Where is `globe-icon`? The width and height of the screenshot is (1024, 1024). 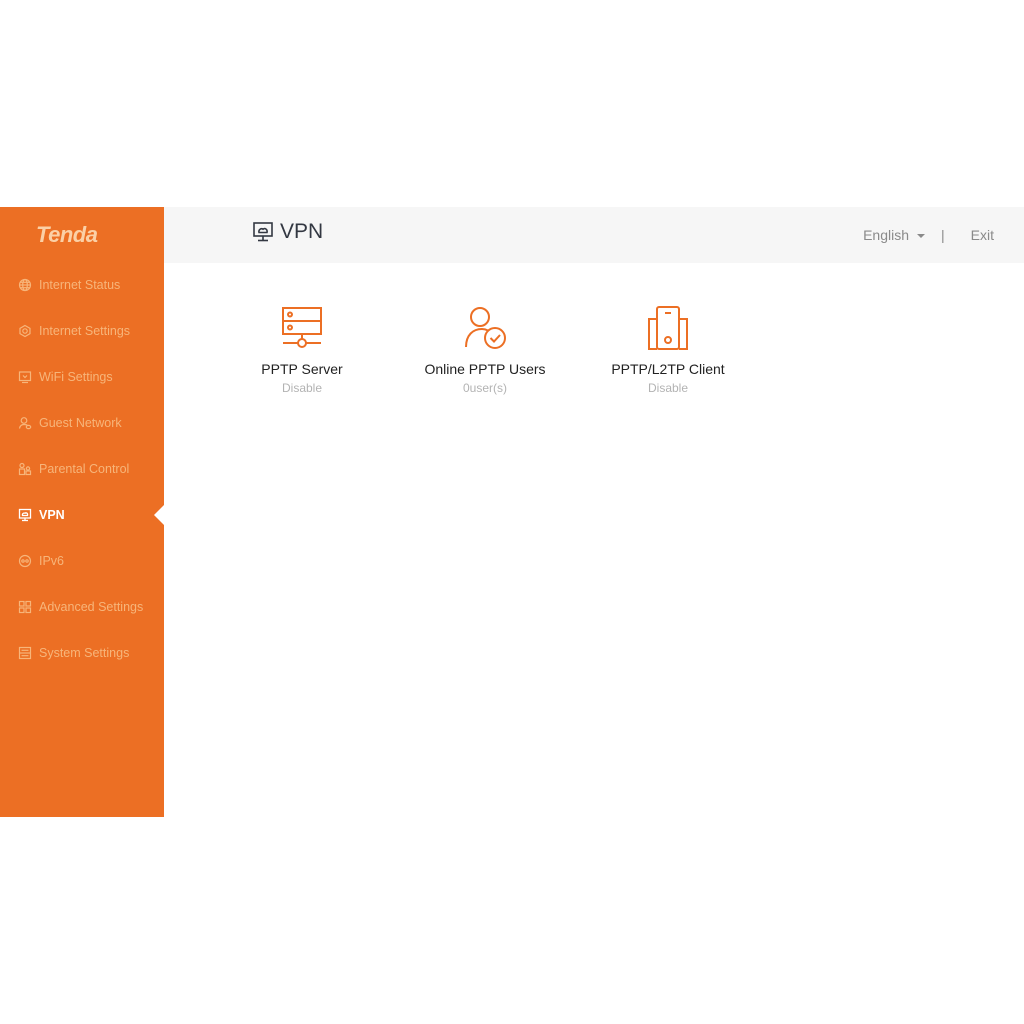 globe-icon is located at coordinates (25, 285).